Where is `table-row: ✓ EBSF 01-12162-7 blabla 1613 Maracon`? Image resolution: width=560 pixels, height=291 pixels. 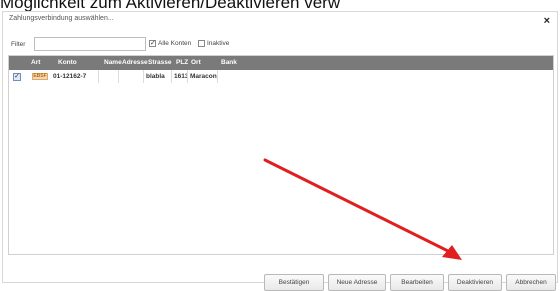 table-row: ✓ EBSF 01-12162-7 blabla 1613 Maracon is located at coordinates (149, 76).